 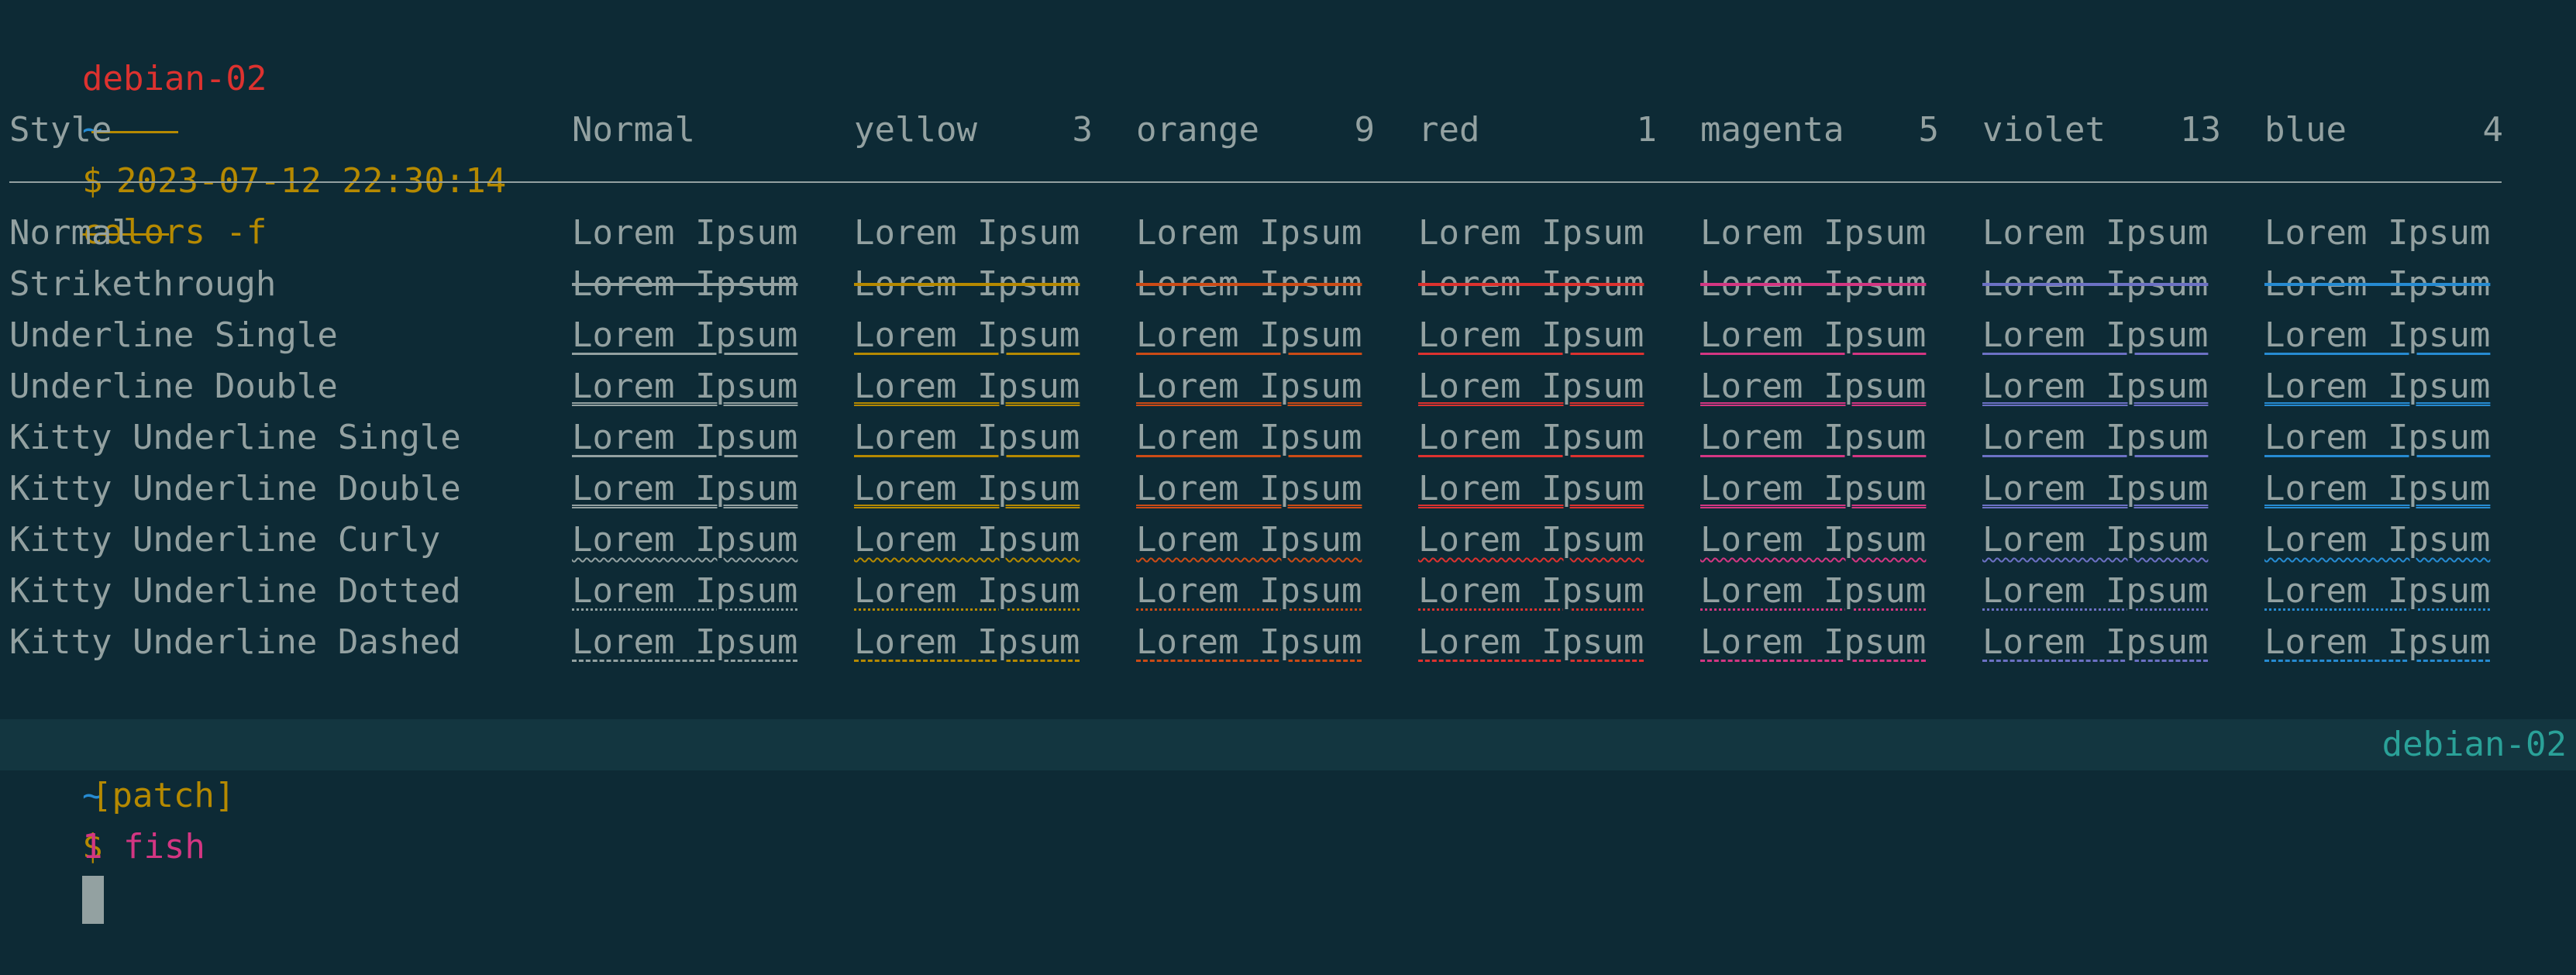 I want to click on column-code: 4, so click(x=2493, y=130).